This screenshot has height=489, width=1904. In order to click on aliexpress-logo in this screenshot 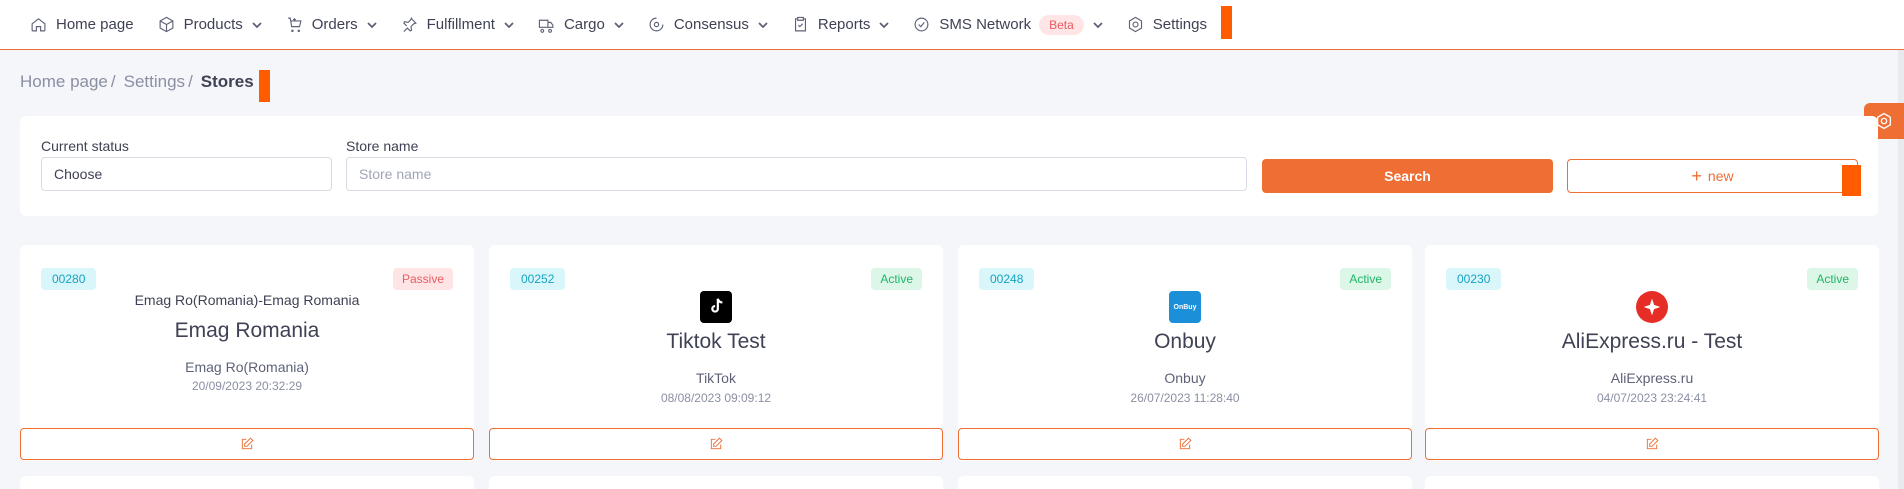, I will do `click(1652, 307)`.